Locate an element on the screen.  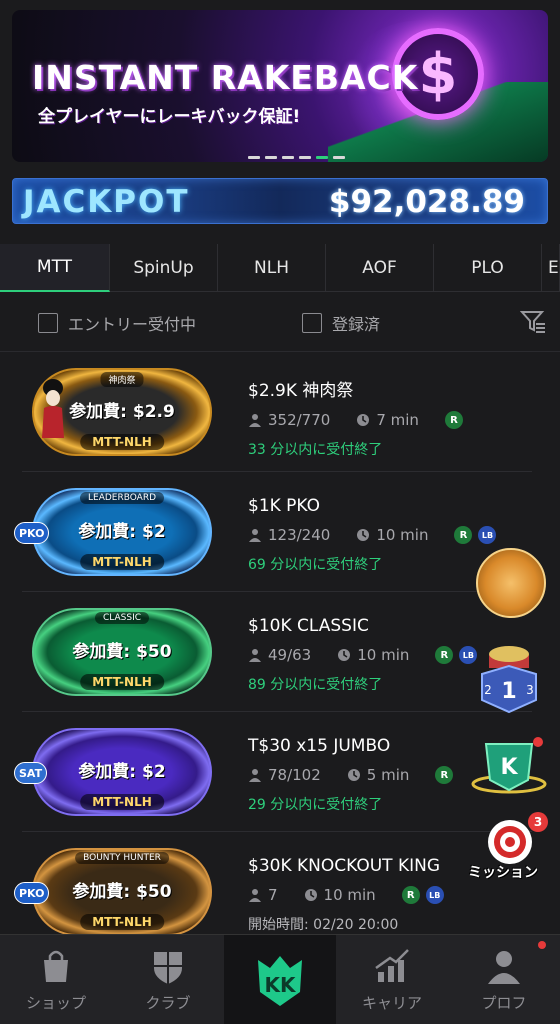
tournament-ticket: 神肉祭 参加費: $2.9 MTT-NLH is located at coordinates (122, 412).